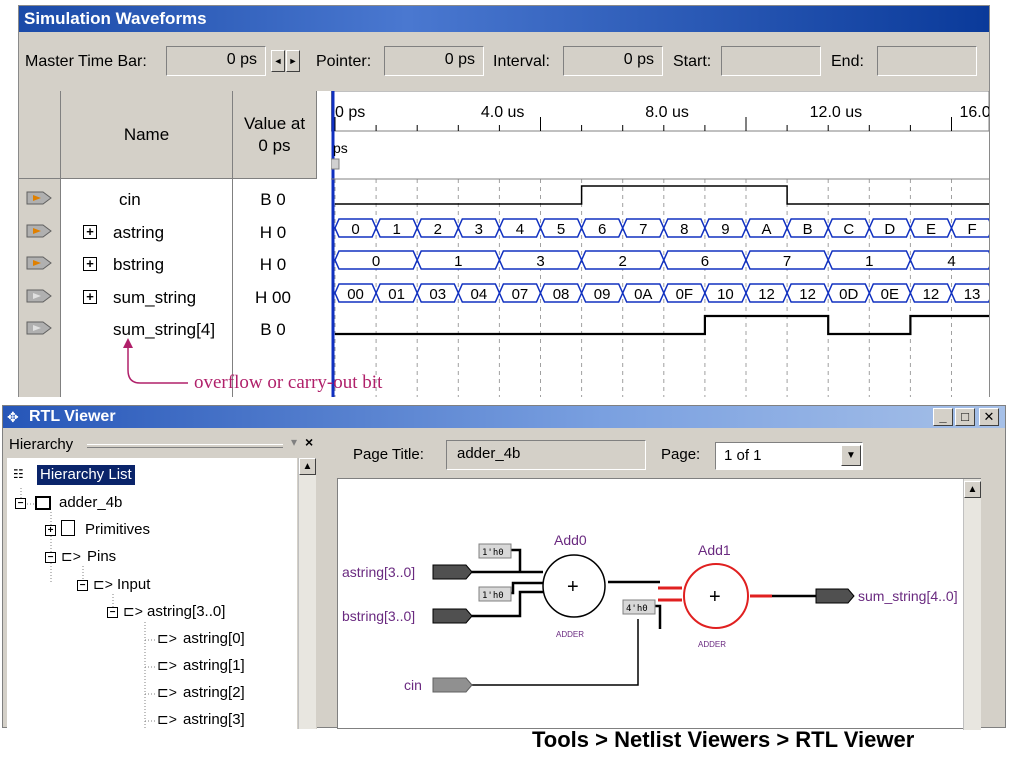 This screenshot has width=1024, height=767. What do you see at coordinates (546, 455) in the screenshot?
I see `page-title-field: adder_4b` at bounding box center [546, 455].